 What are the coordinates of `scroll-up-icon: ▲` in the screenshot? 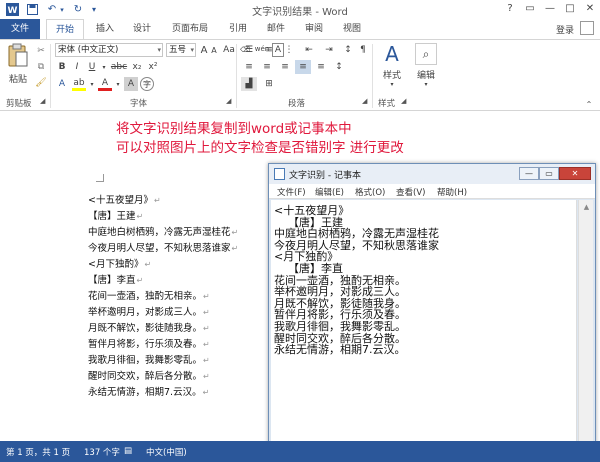 It's located at (586, 207).